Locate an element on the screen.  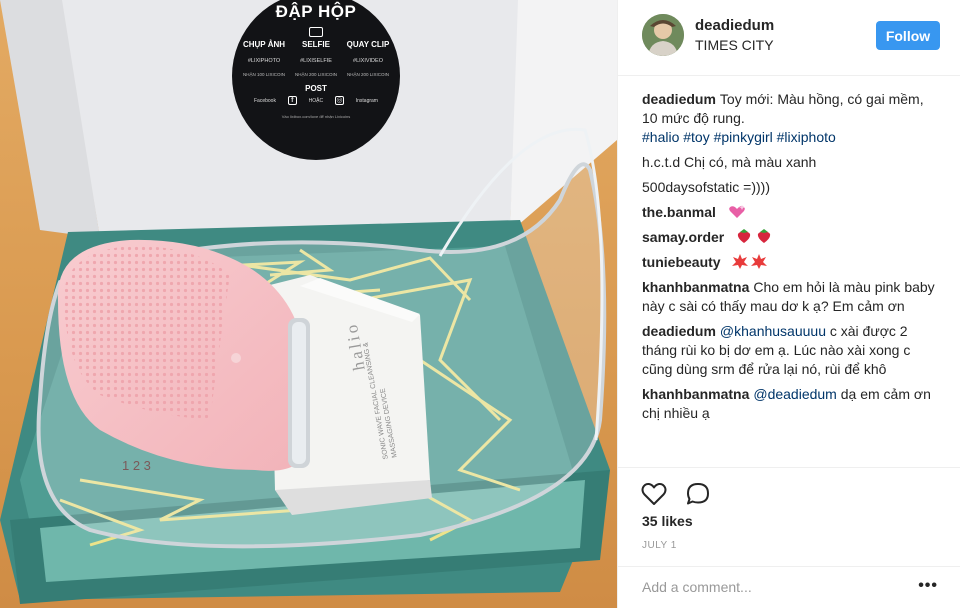
avatar-image is located at coordinates (663, 35).